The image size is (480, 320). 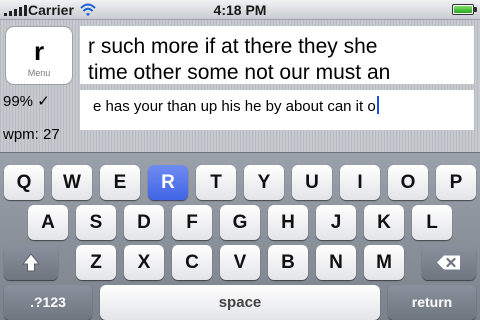 I want to click on key-v: V, so click(x=240, y=262).